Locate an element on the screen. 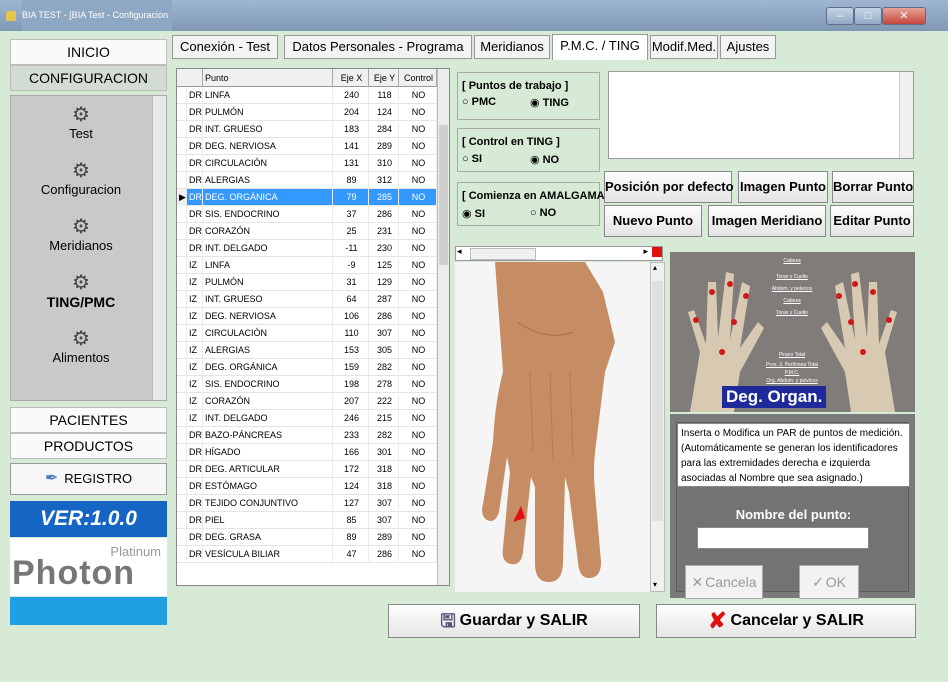 This screenshot has width=948, height=682. panel-item-ting-pmc: ⚙ TING/PMC is located at coordinates (81, 291).